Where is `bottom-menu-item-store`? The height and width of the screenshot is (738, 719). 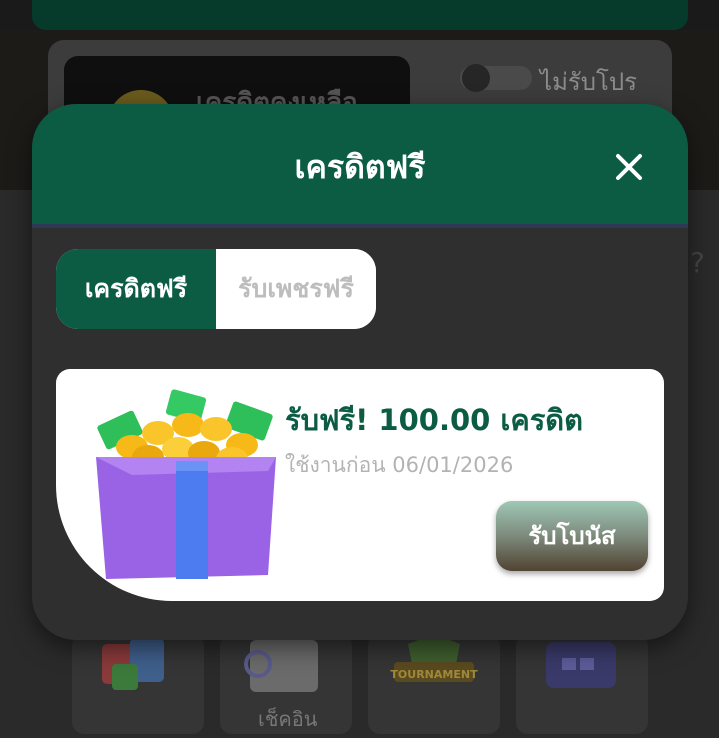 bottom-menu-item-store is located at coordinates (582, 684).